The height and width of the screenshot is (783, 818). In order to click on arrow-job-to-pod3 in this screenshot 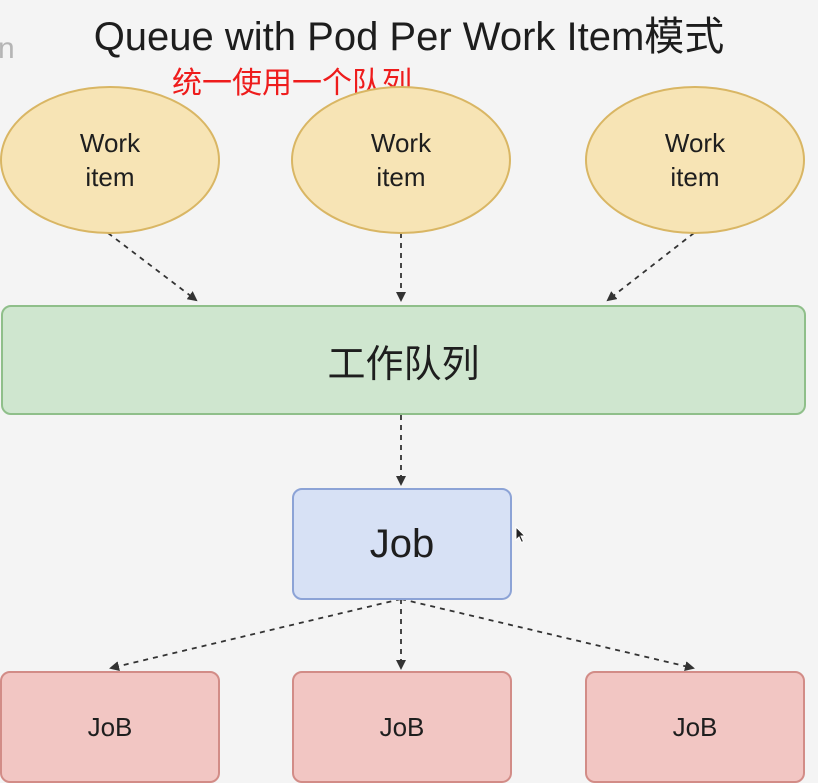, I will do `click(547, 635)`.